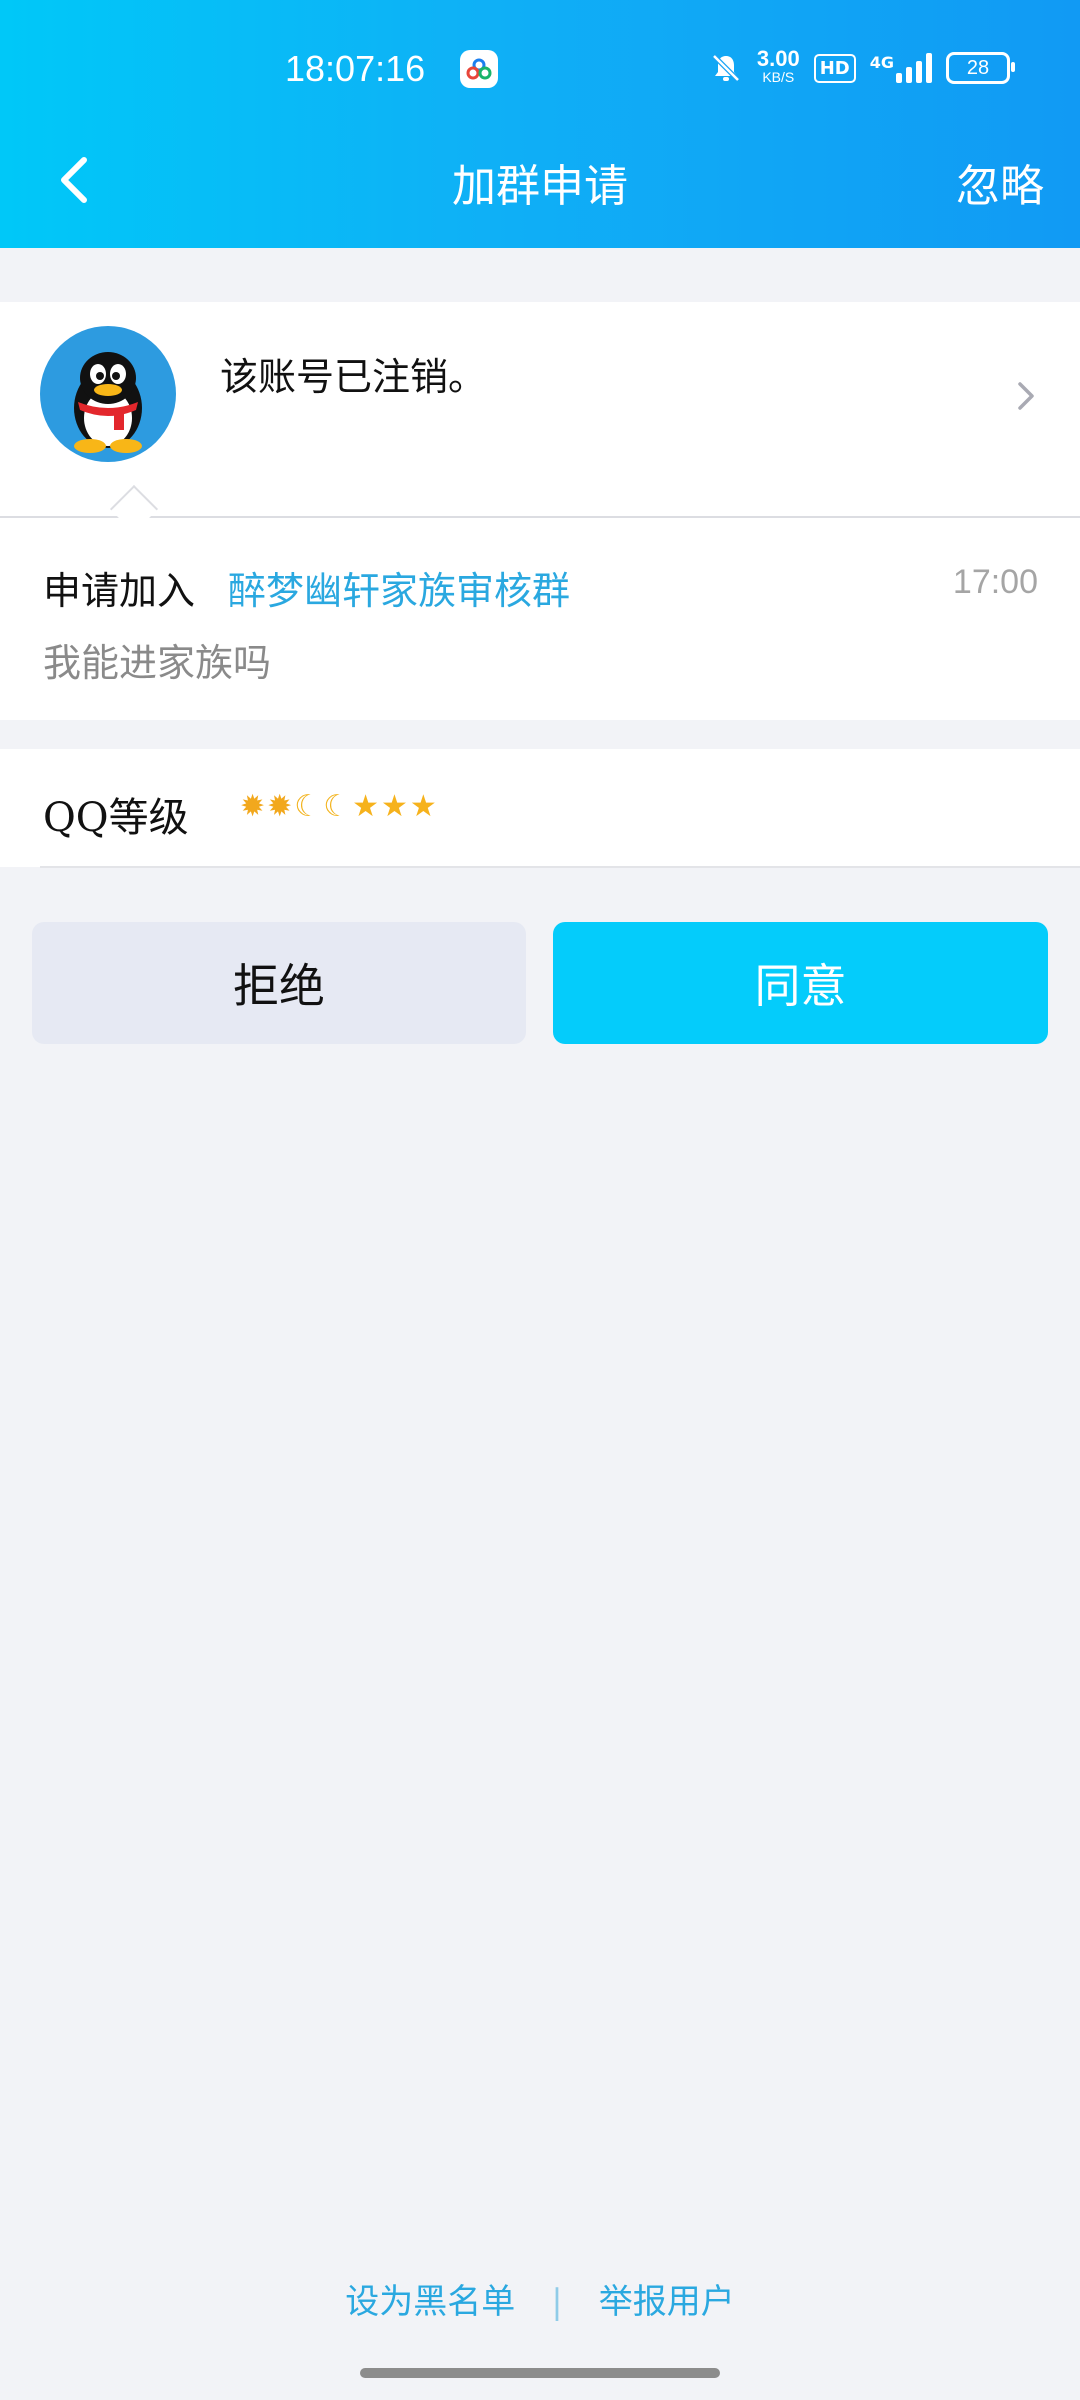  I want to click on apply-time: 17:00, so click(995, 582).